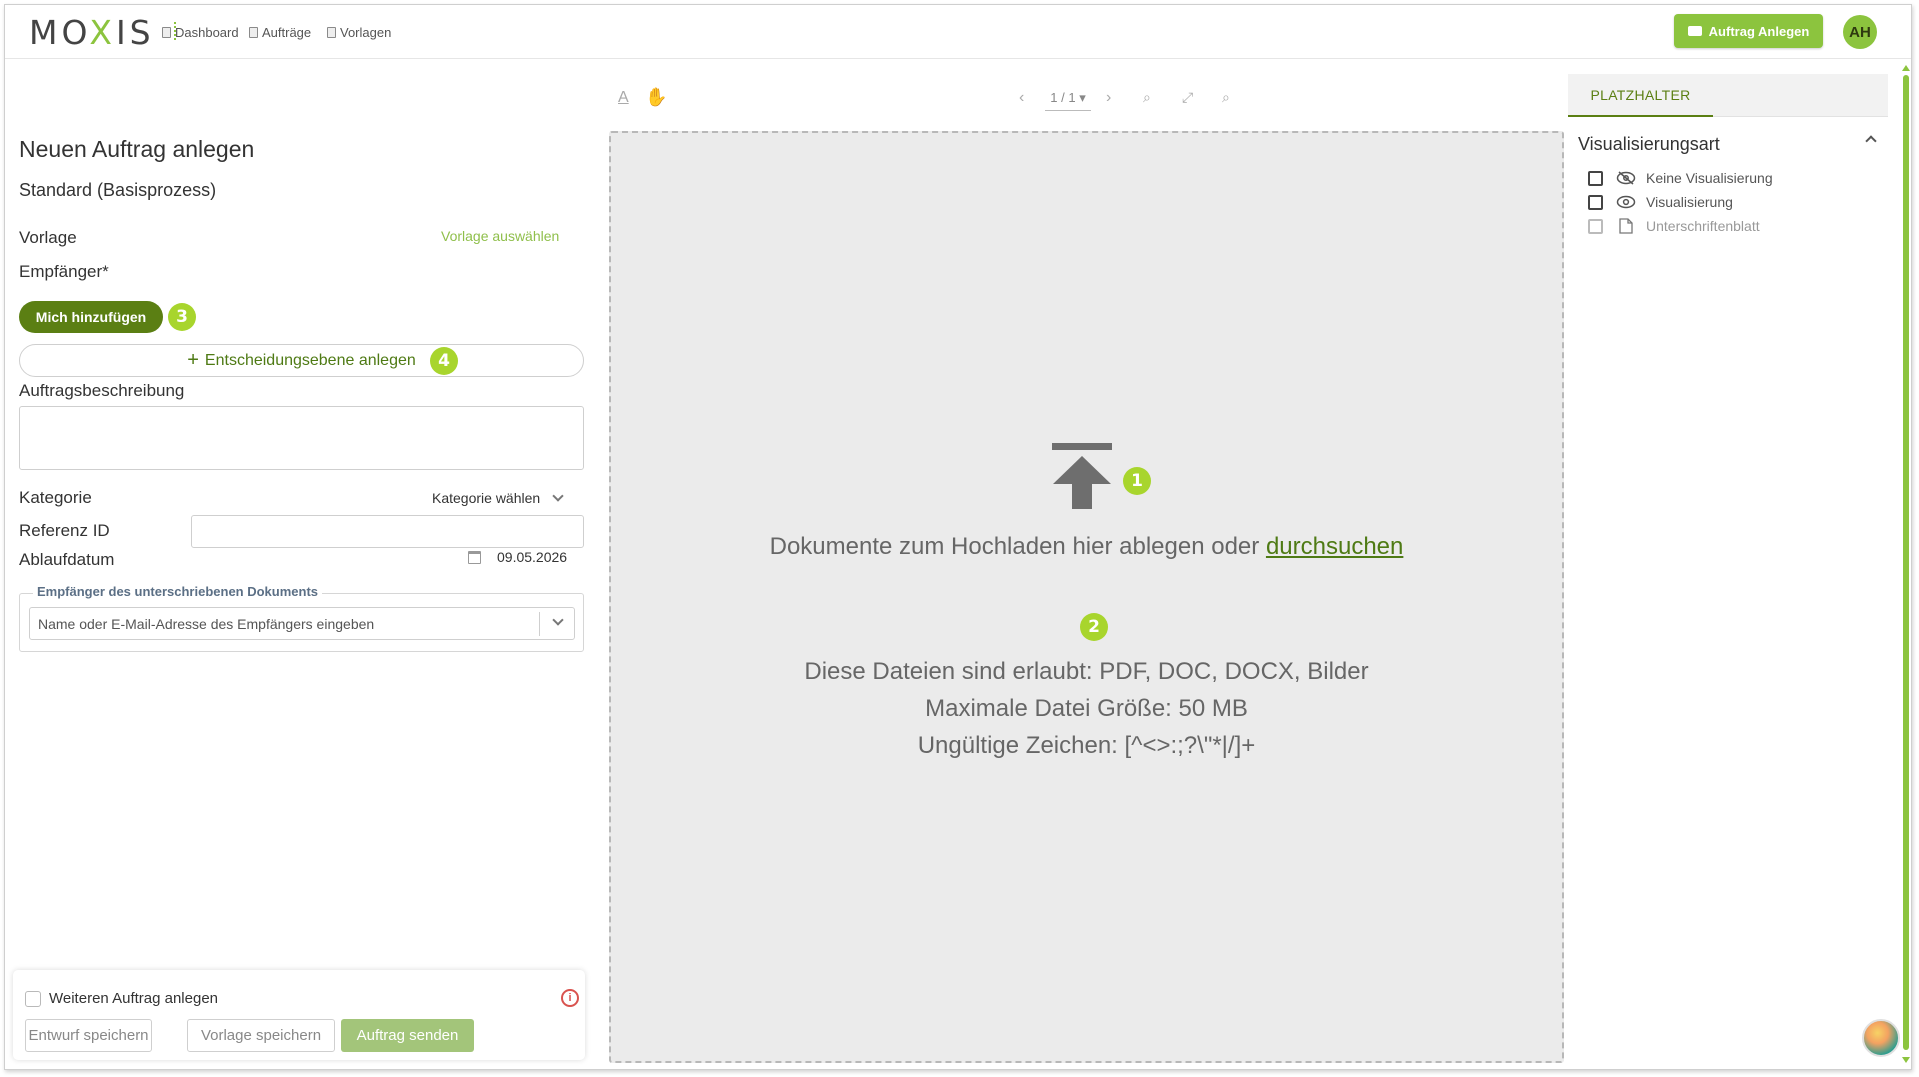 Image resolution: width=1919 pixels, height=1077 pixels. Describe the element at coordinates (92, 32) in the screenshot. I see `moxis-logo: MOXIS` at that location.